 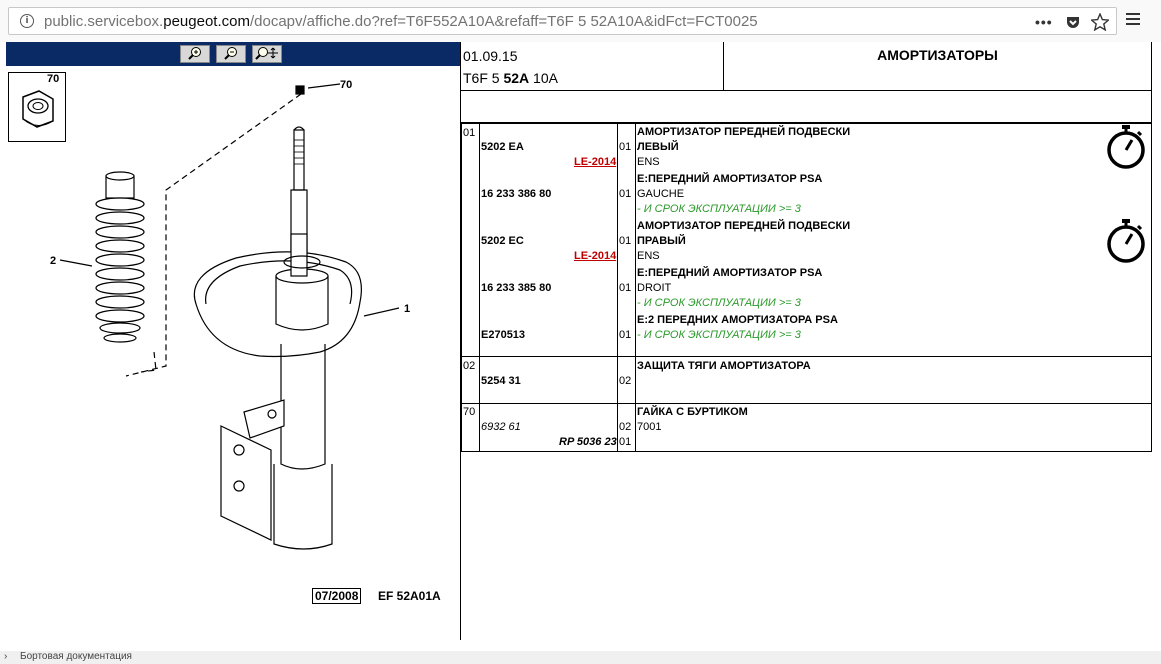 I want to click on part-description: ГАЙКА С БУРТИКОМ, so click(x=692, y=412).